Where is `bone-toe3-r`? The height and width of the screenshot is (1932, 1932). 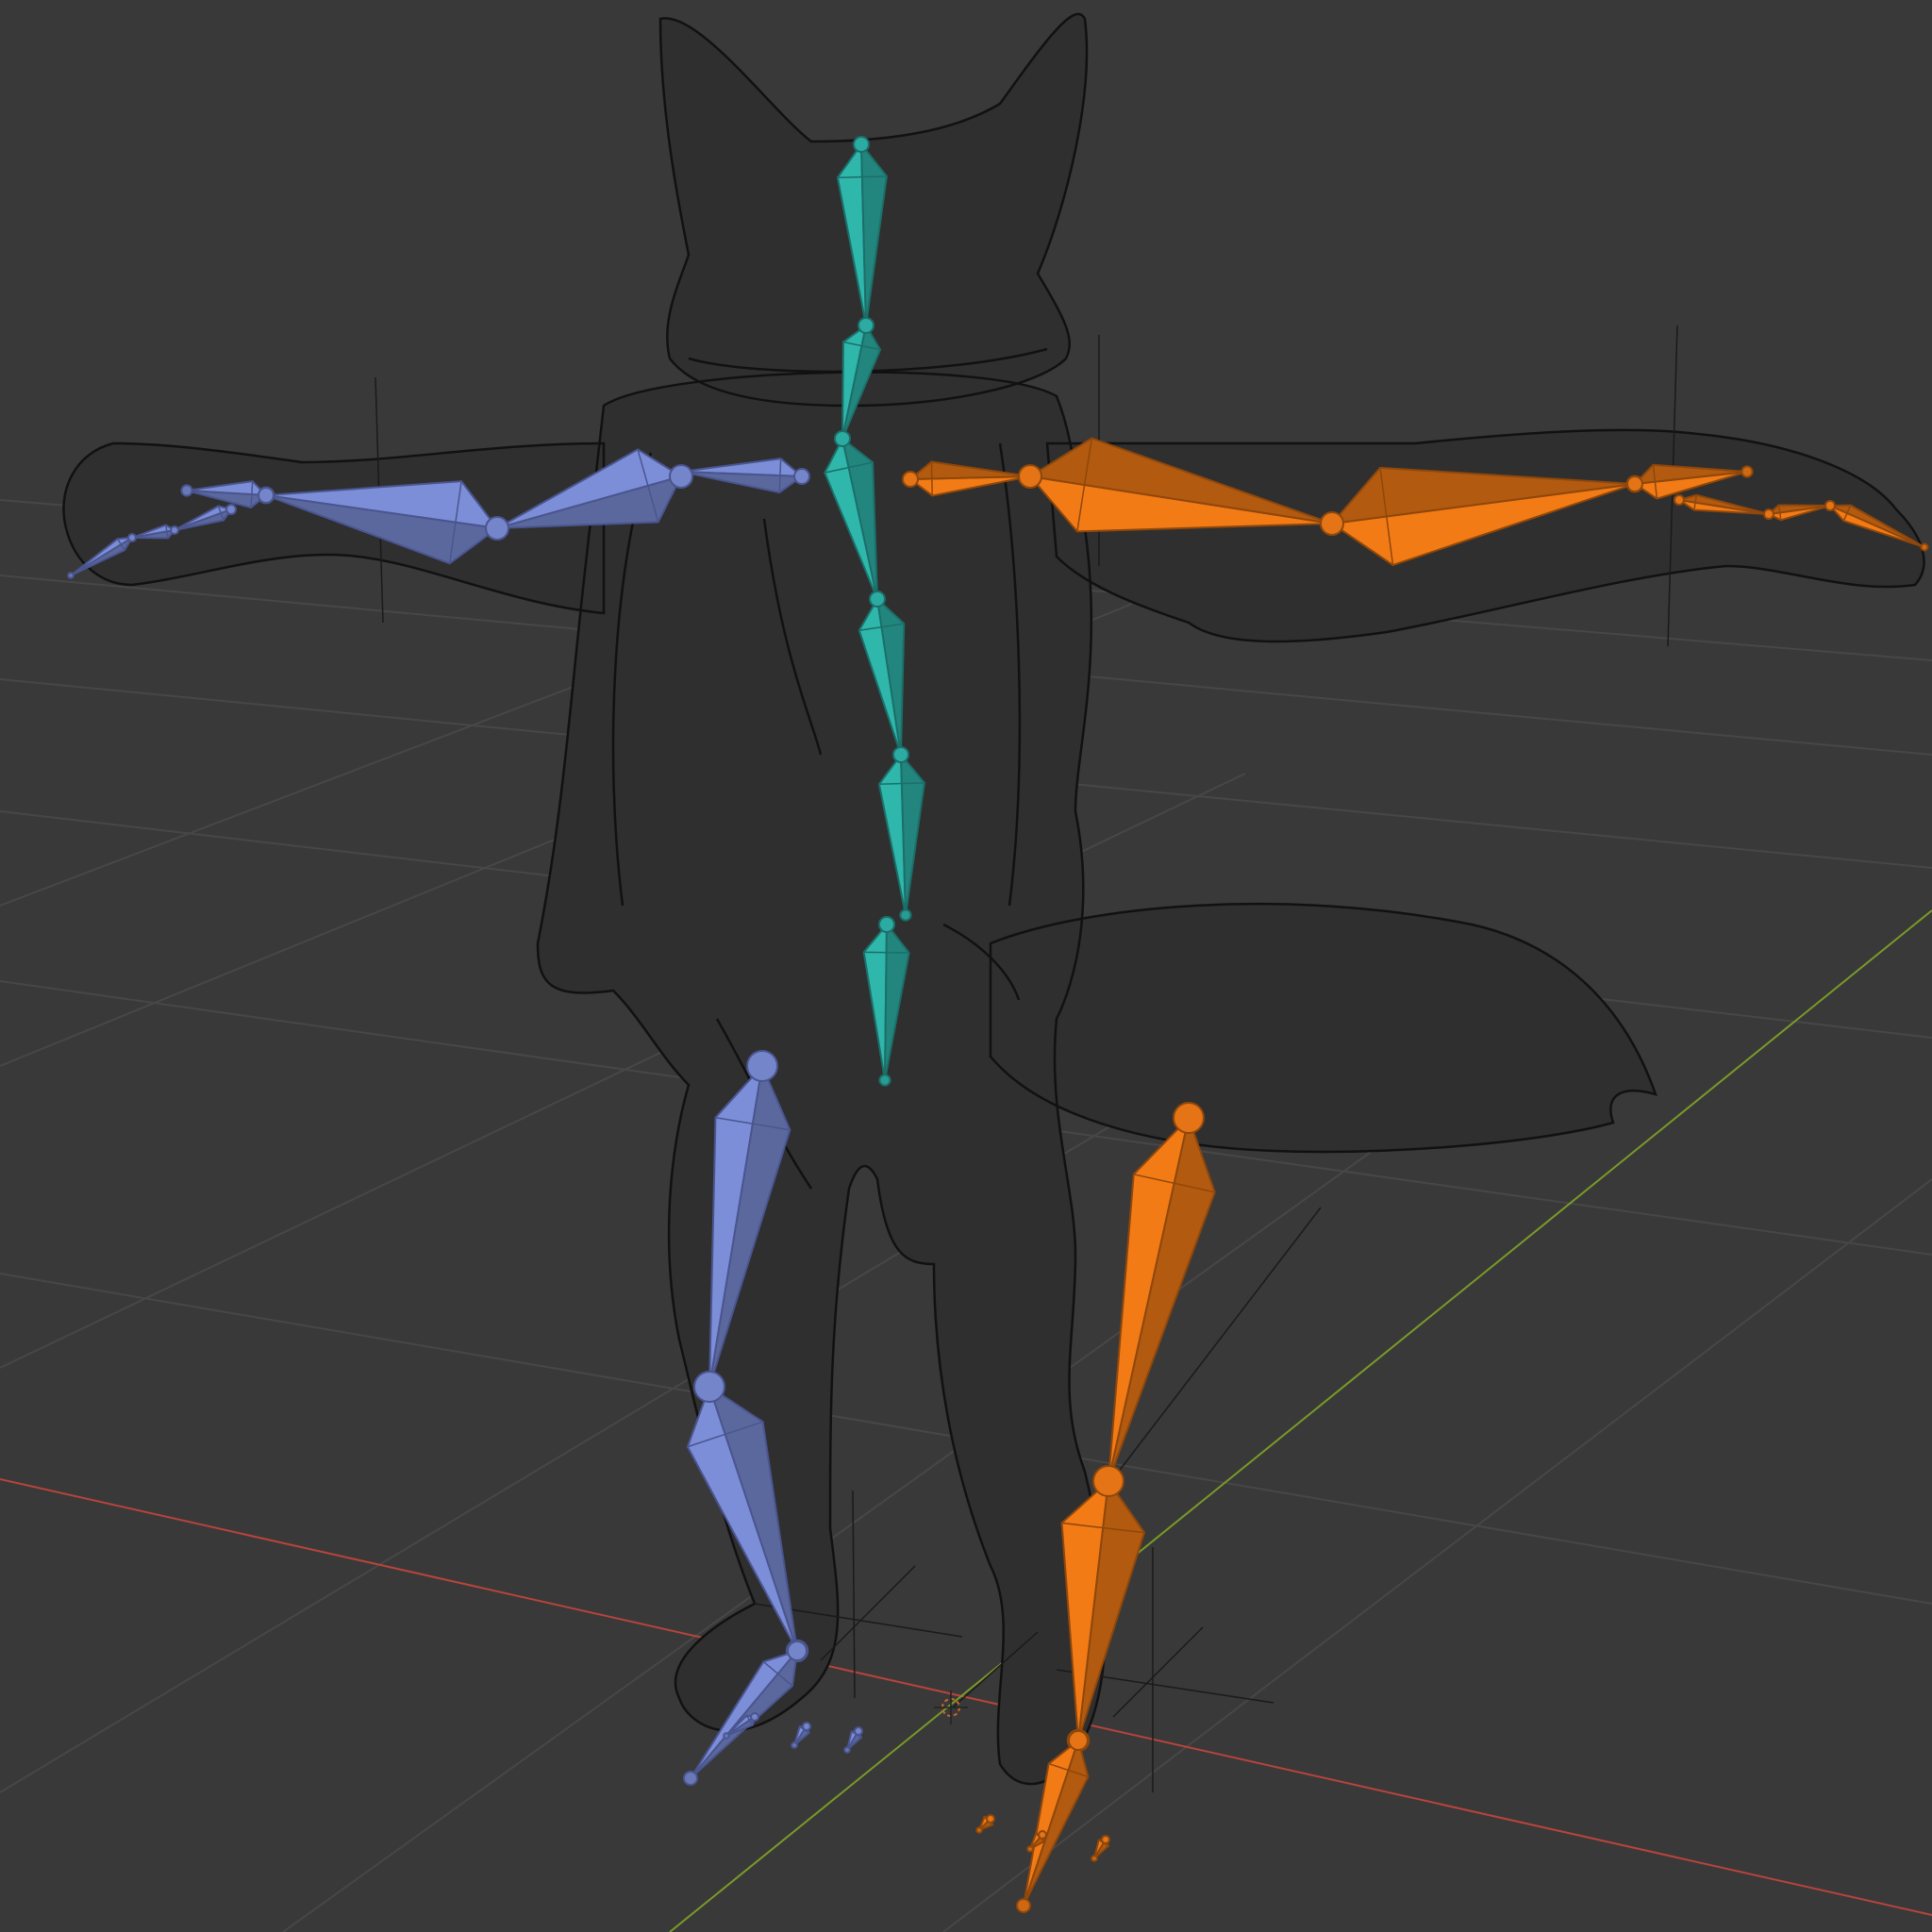
bone-toe3-r is located at coordinates (853, 1740).